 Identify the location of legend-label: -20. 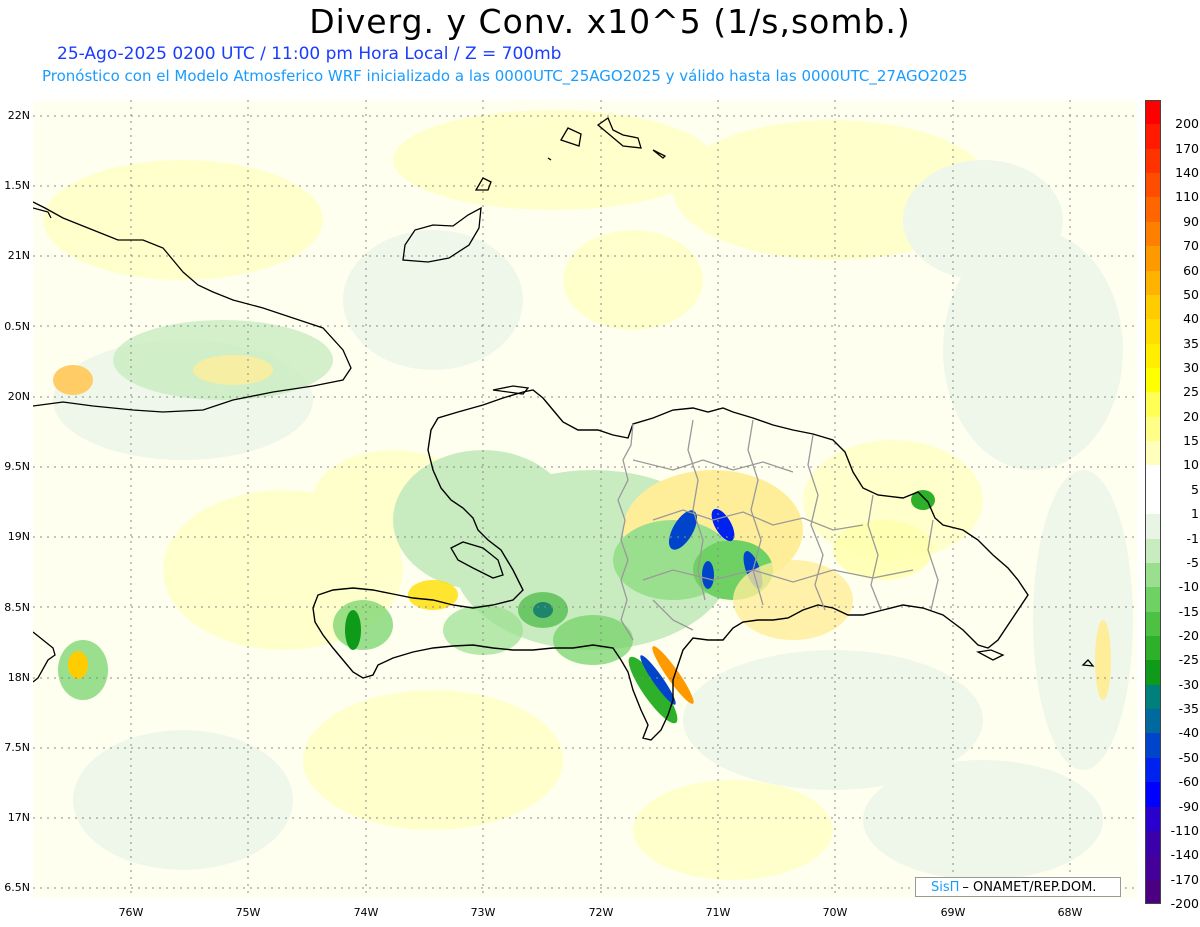
(1188, 635).